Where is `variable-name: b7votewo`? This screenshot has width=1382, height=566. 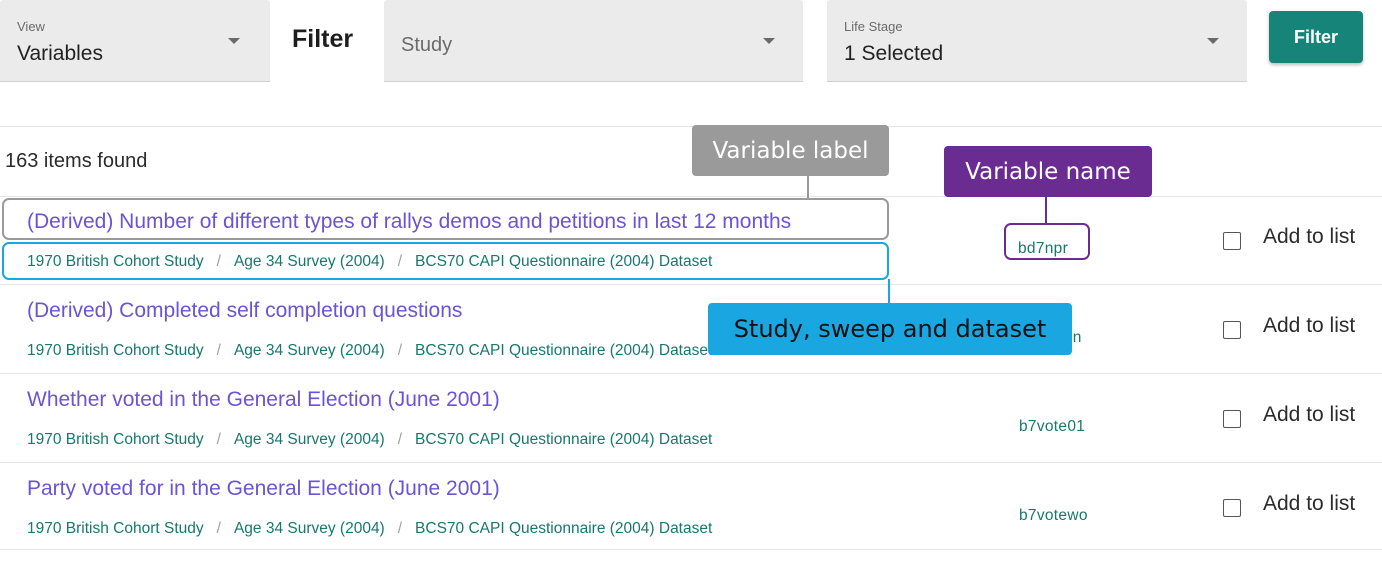 variable-name: b7votewo is located at coordinates (1053, 515).